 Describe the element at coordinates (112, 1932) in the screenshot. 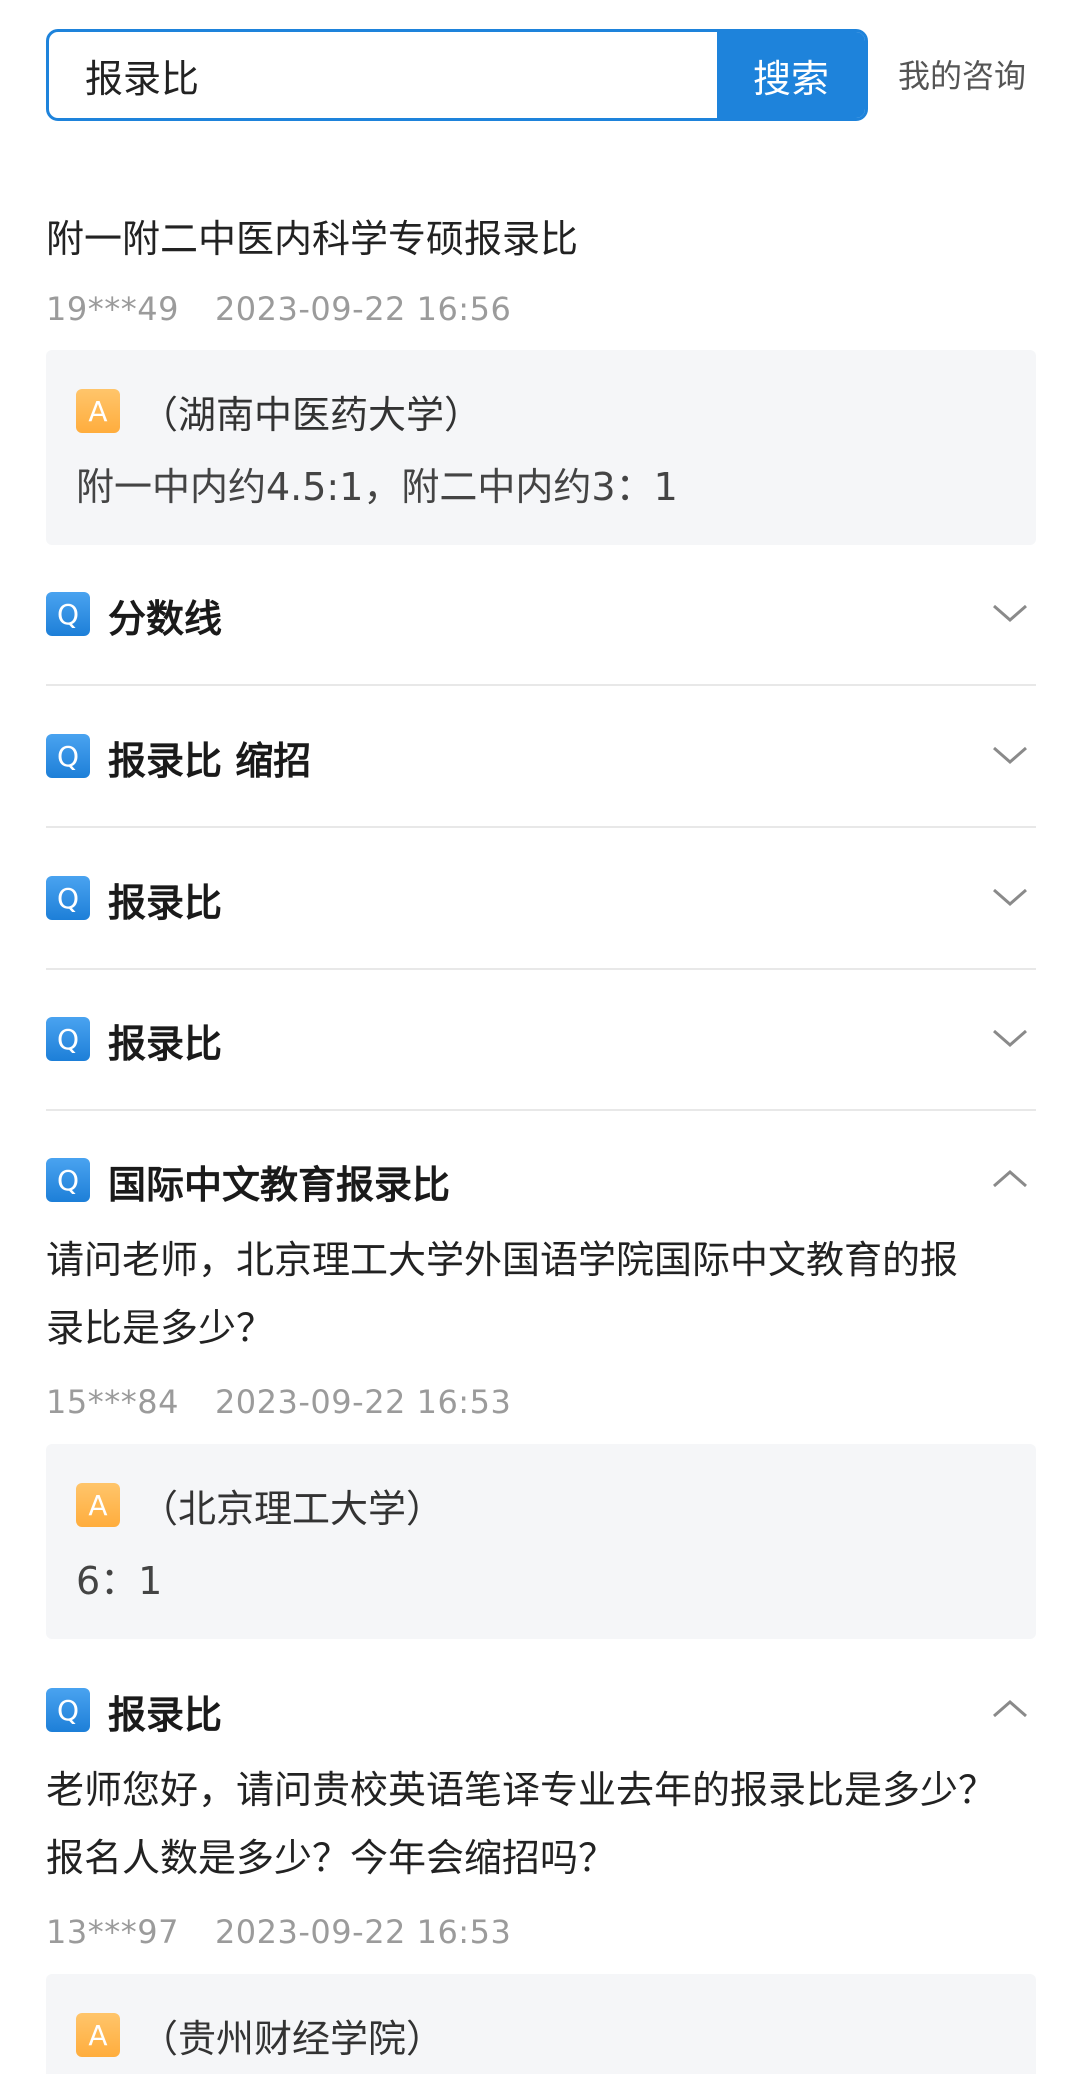

I see `user-id: 13***97` at that location.